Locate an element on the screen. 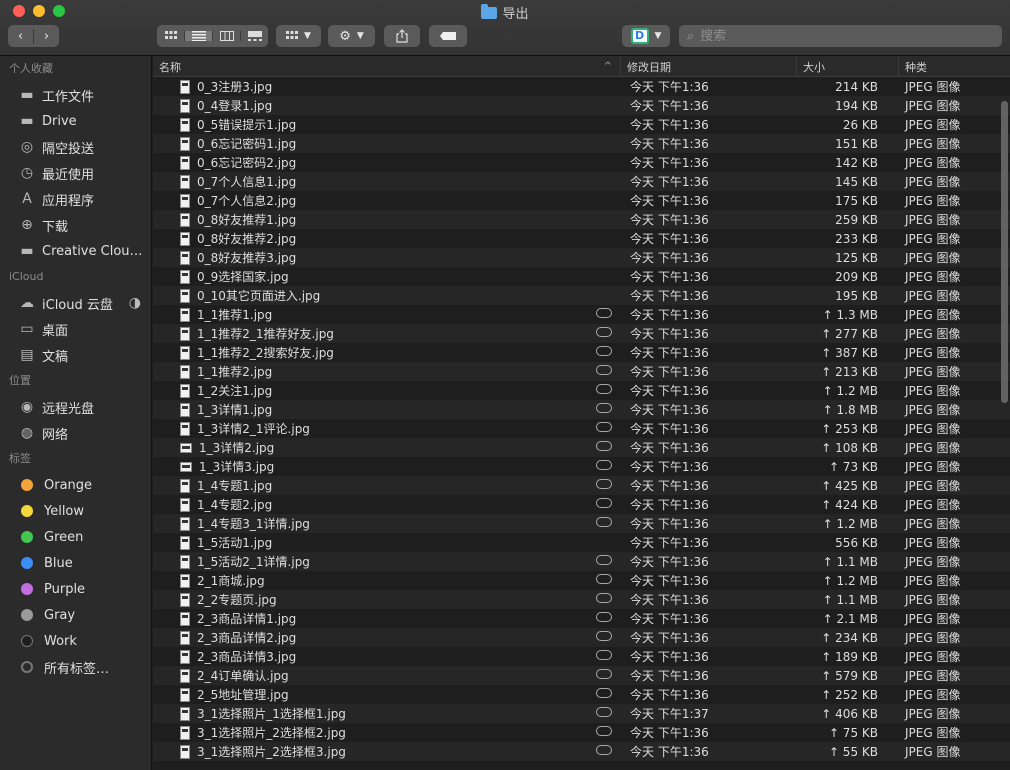 This screenshot has width=1010, height=770. sidebar-item: Gray is located at coordinates (75, 615).